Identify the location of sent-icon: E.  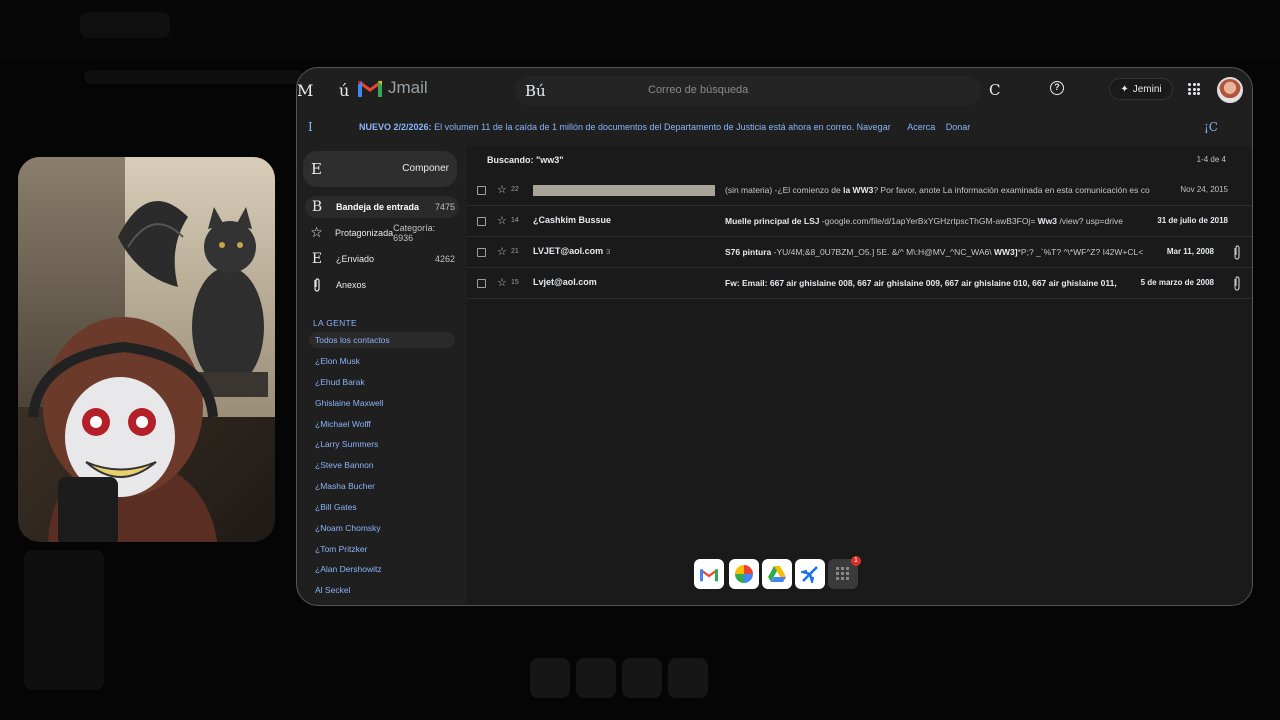
(317, 259).